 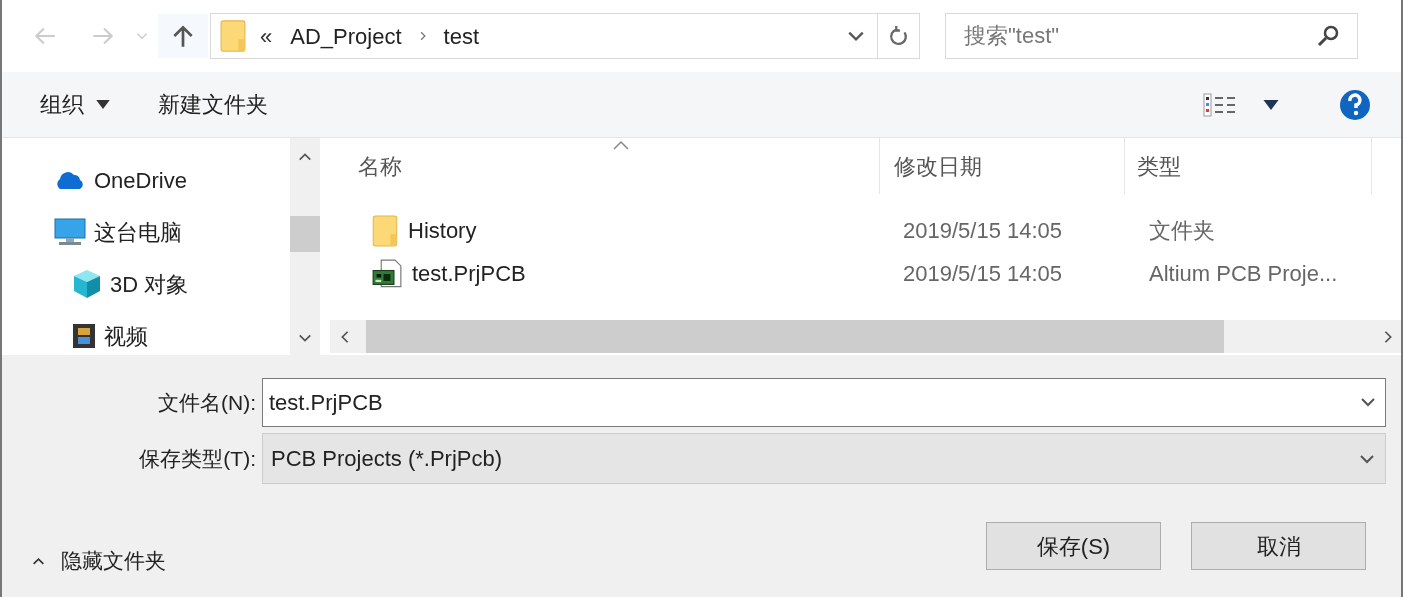 I want to click on monitor-icon, so click(x=70, y=232).